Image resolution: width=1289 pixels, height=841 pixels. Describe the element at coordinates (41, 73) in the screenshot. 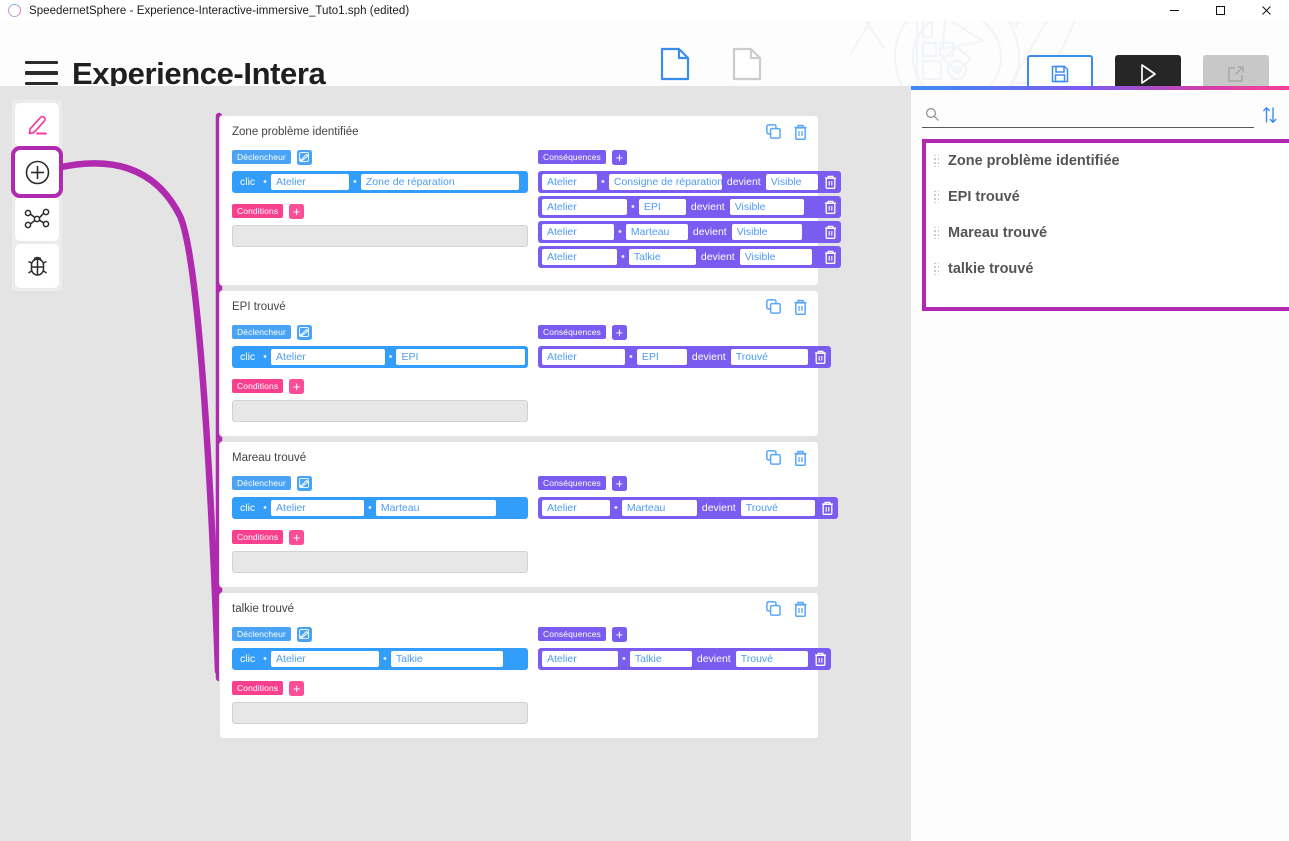

I see `hamburger-menu-icon` at that location.